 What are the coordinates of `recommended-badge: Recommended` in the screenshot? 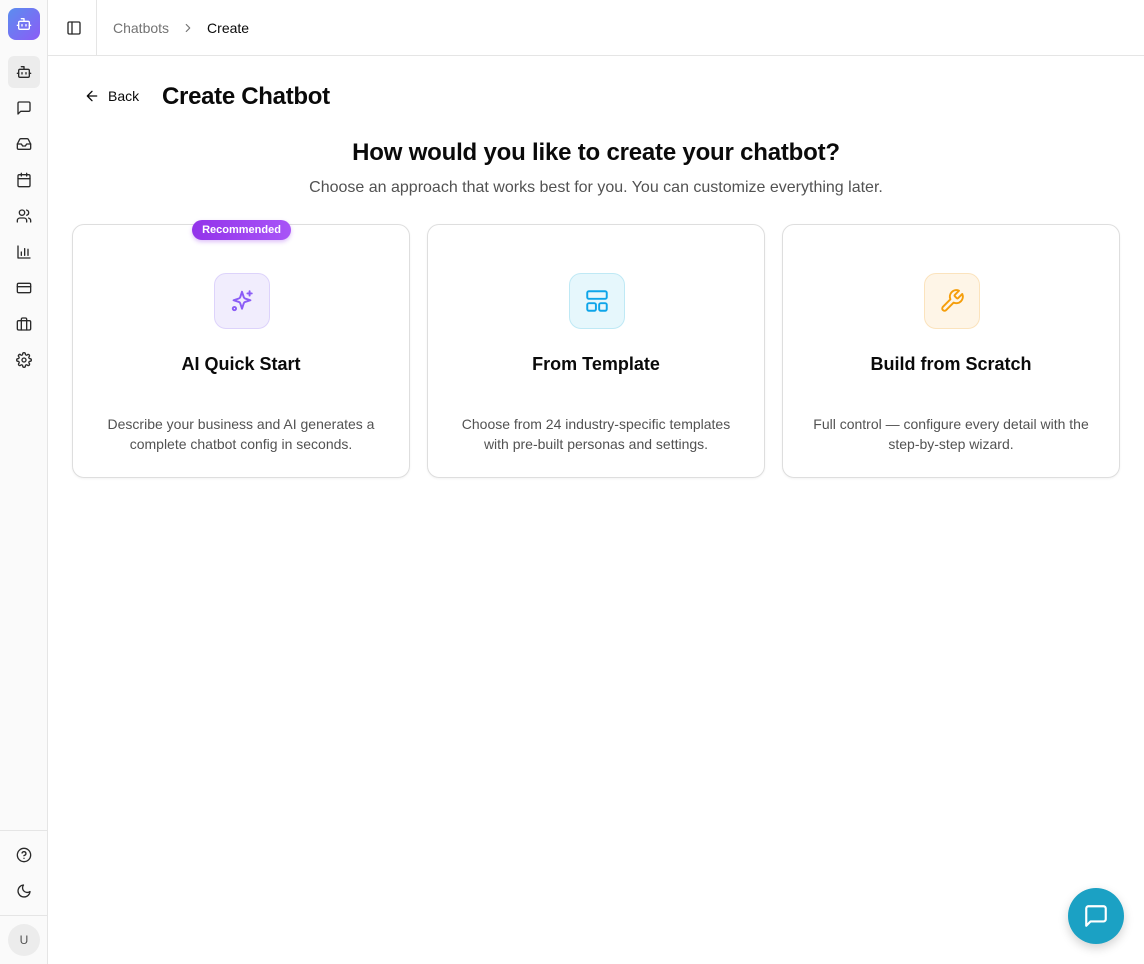 It's located at (241, 230).